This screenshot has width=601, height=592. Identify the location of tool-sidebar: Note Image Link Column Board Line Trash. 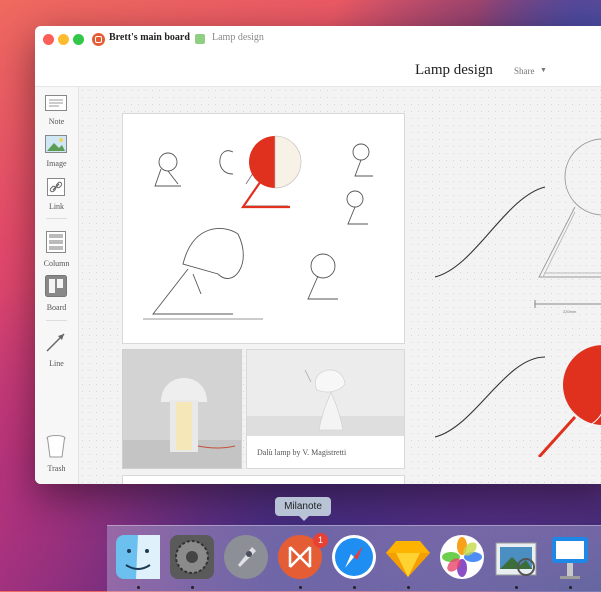
(57, 285).